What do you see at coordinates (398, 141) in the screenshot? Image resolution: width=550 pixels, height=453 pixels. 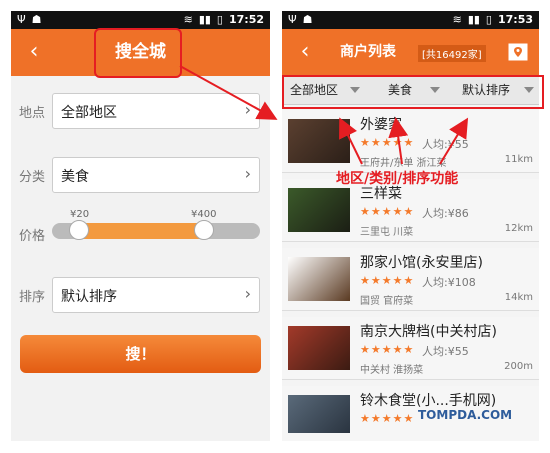 I see `arrow-to-category-filter` at bounding box center [398, 141].